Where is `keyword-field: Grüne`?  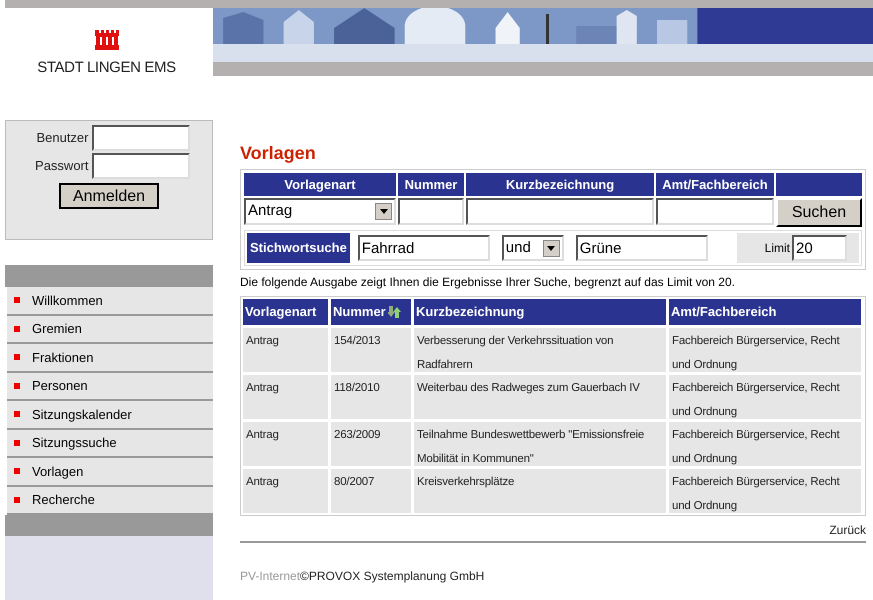 keyword-field: Grüne is located at coordinates (642, 248).